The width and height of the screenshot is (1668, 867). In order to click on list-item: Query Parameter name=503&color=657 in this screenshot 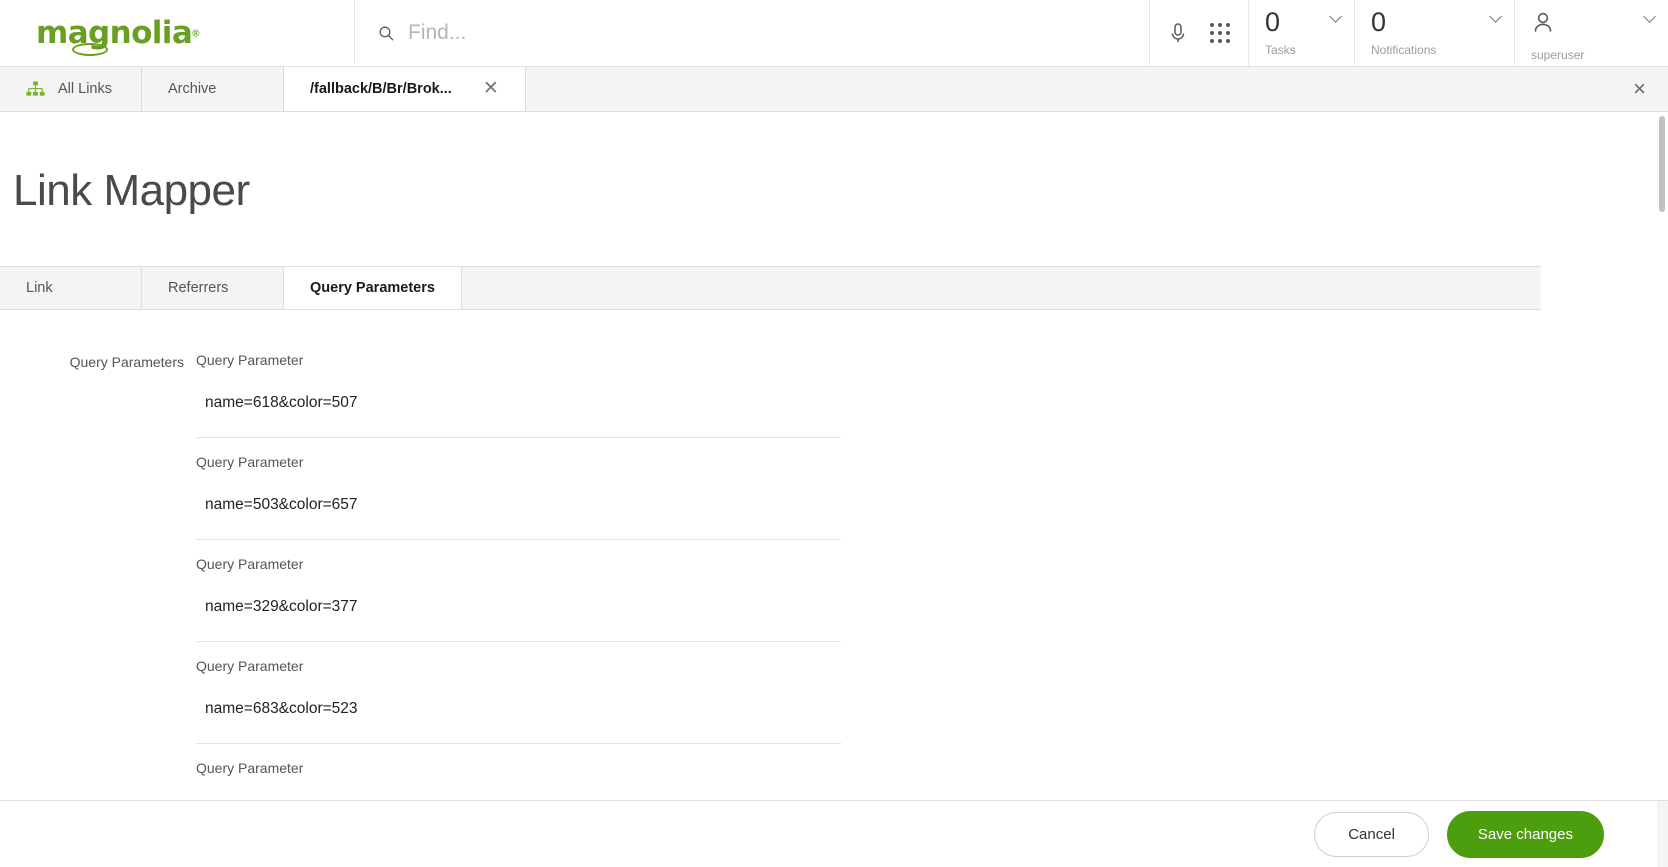, I will do `click(518, 497)`.